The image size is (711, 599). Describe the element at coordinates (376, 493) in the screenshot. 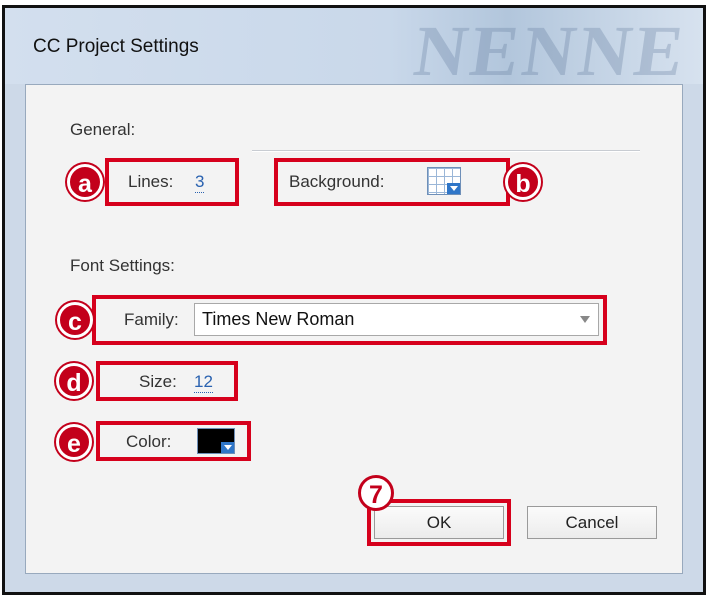

I see `callout-badge-step-7: 7` at that location.